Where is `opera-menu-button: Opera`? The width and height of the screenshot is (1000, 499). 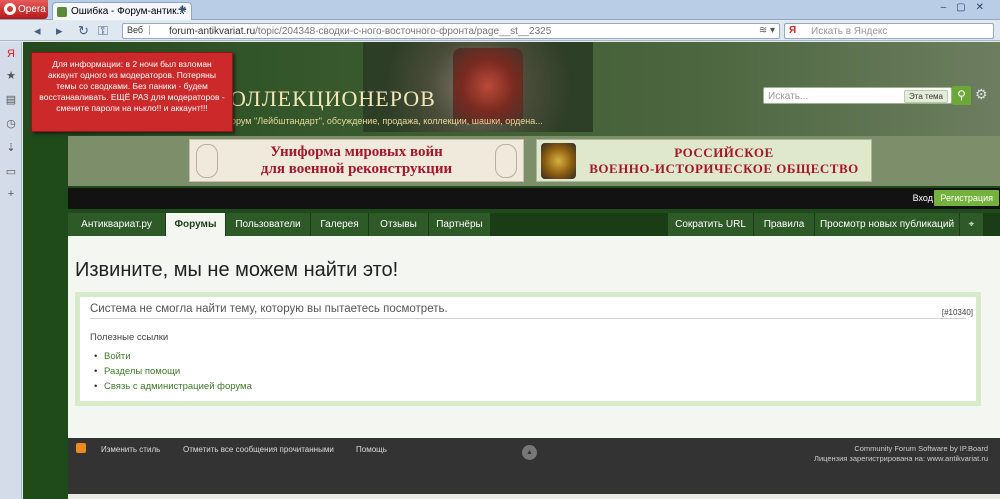
opera-menu-button: Opera is located at coordinates (24, 9).